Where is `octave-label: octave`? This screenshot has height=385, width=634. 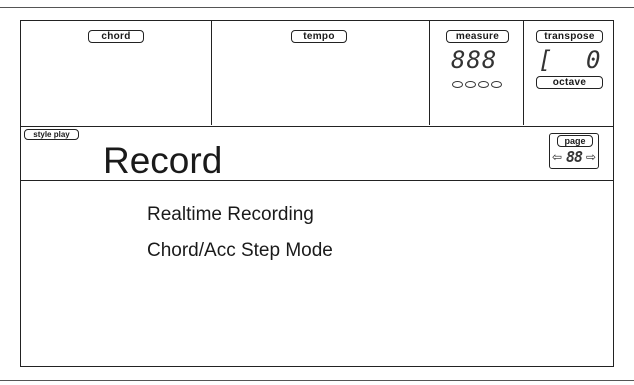
octave-label: octave is located at coordinates (569, 82).